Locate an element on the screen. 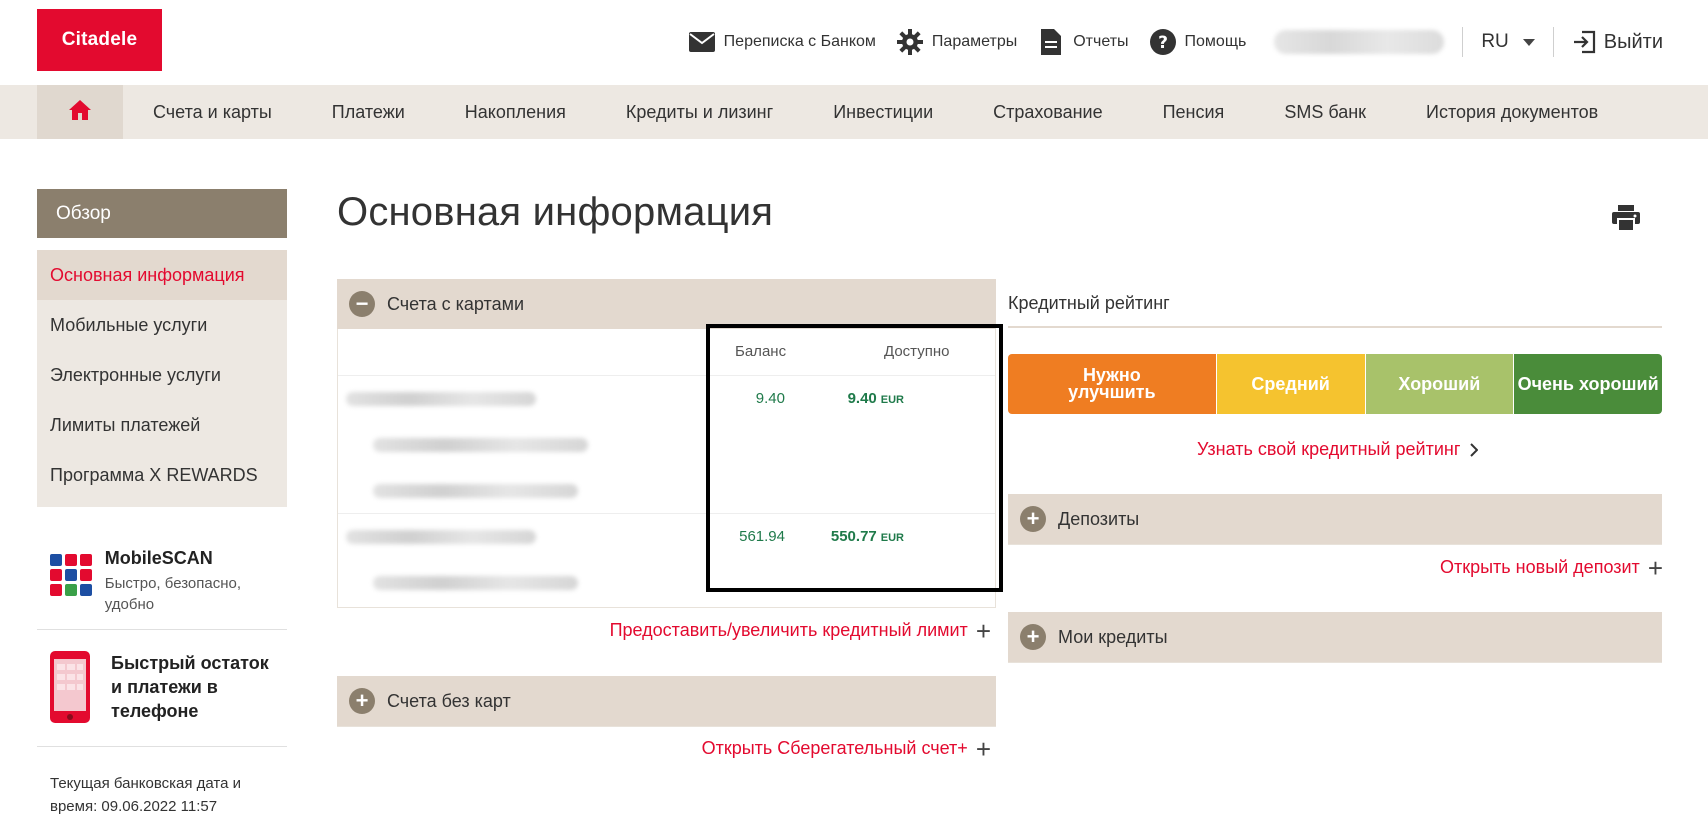 Image resolution: width=1708 pixels, height=836 pixels. nav-item-document-history: История документов is located at coordinates (1512, 112).